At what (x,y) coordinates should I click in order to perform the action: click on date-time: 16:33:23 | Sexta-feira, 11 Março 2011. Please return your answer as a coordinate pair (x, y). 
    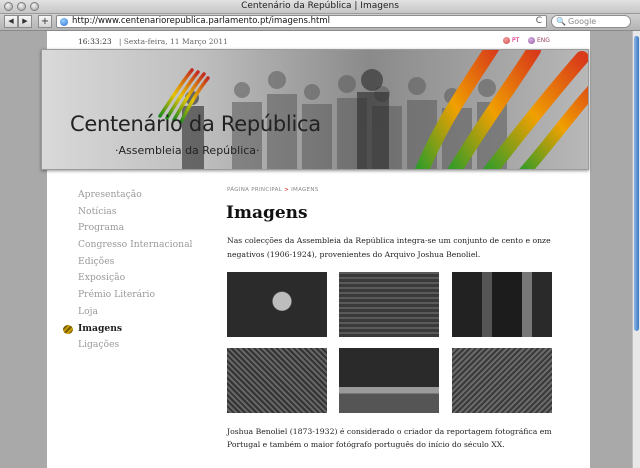
    Looking at the image, I should click on (153, 41).